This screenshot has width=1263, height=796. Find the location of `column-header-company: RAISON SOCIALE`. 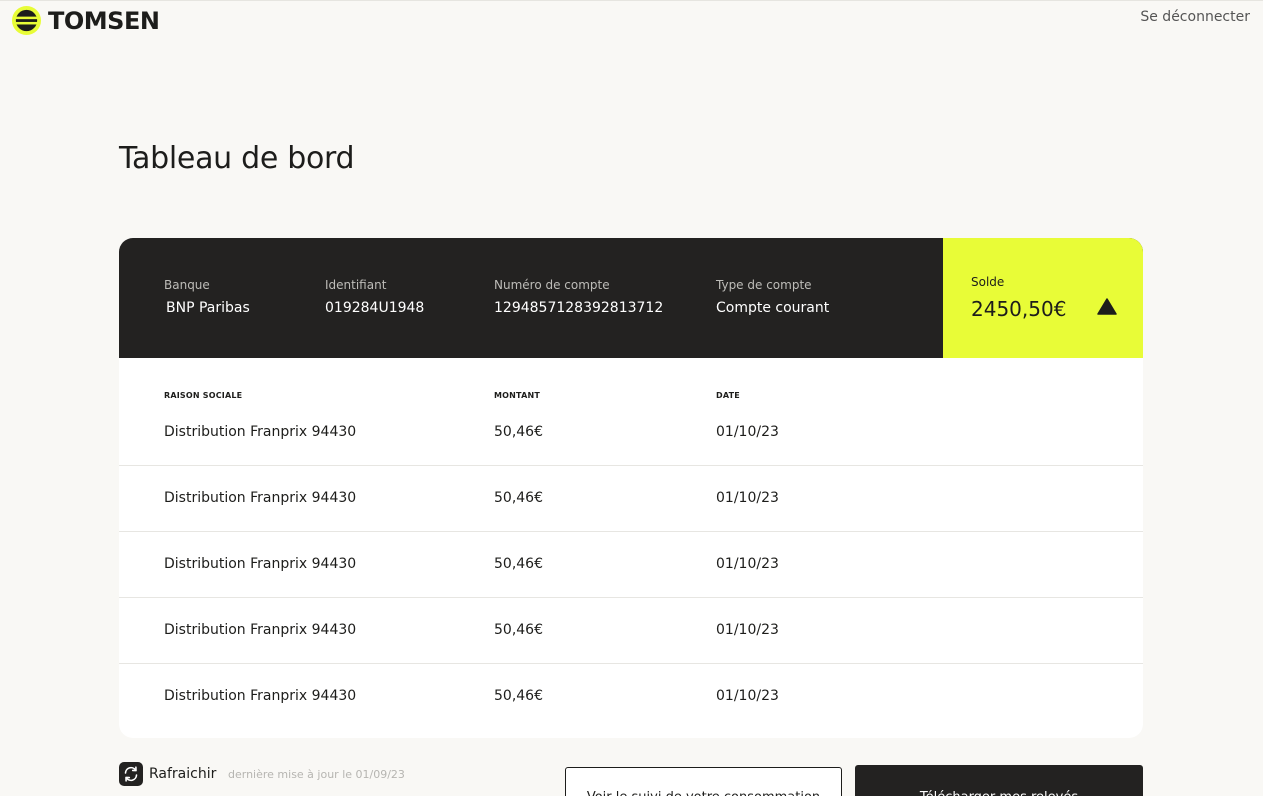

column-header-company: RAISON SOCIALE is located at coordinates (203, 395).